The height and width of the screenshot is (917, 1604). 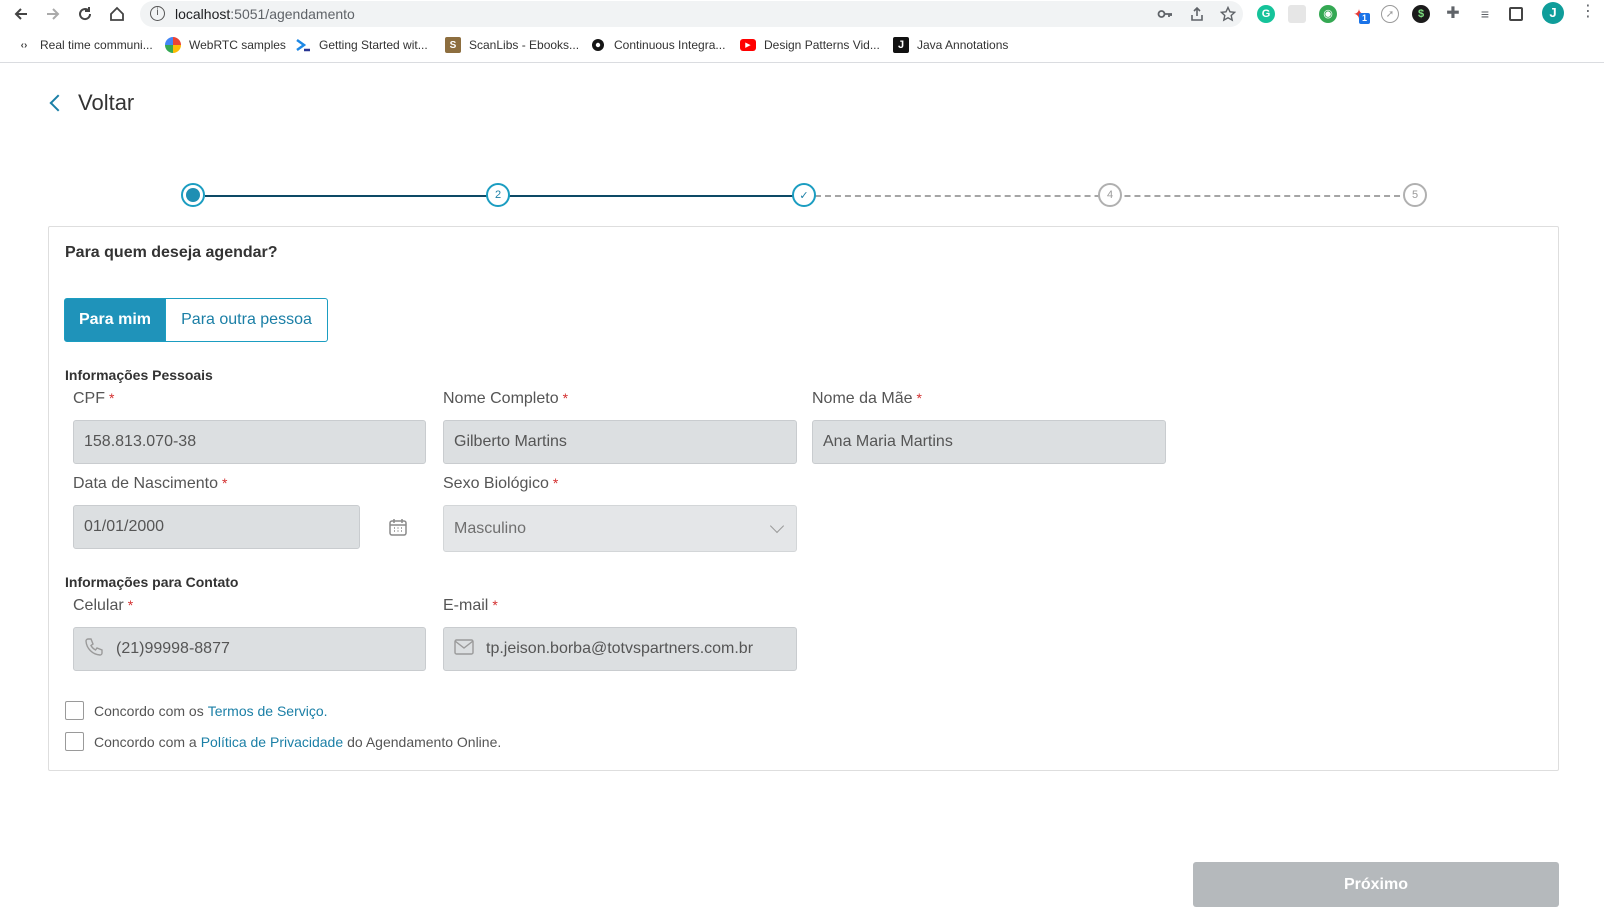 What do you see at coordinates (802, 62) in the screenshot?
I see `chrome-divider` at bounding box center [802, 62].